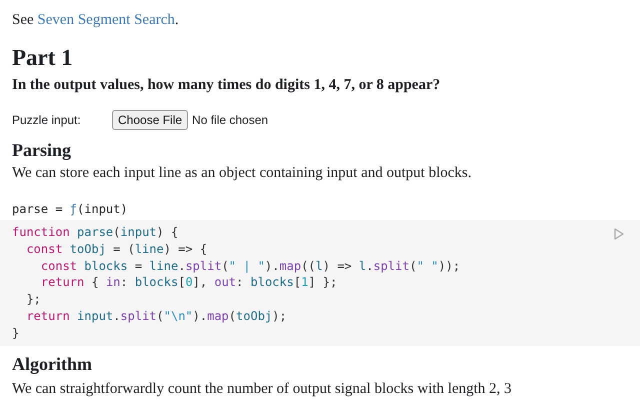 Image resolution: width=640 pixels, height=400 pixels. I want to click on part-heading: Part 1, so click(43, 58).